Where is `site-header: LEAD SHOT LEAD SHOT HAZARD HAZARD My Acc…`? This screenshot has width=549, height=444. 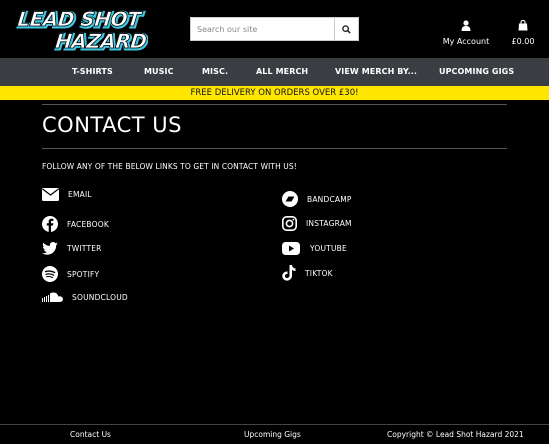 site-header: LEAD SHOT LEAD SHOT HAZARD HAZARD My Acc… is located at coordinates (274, 29).